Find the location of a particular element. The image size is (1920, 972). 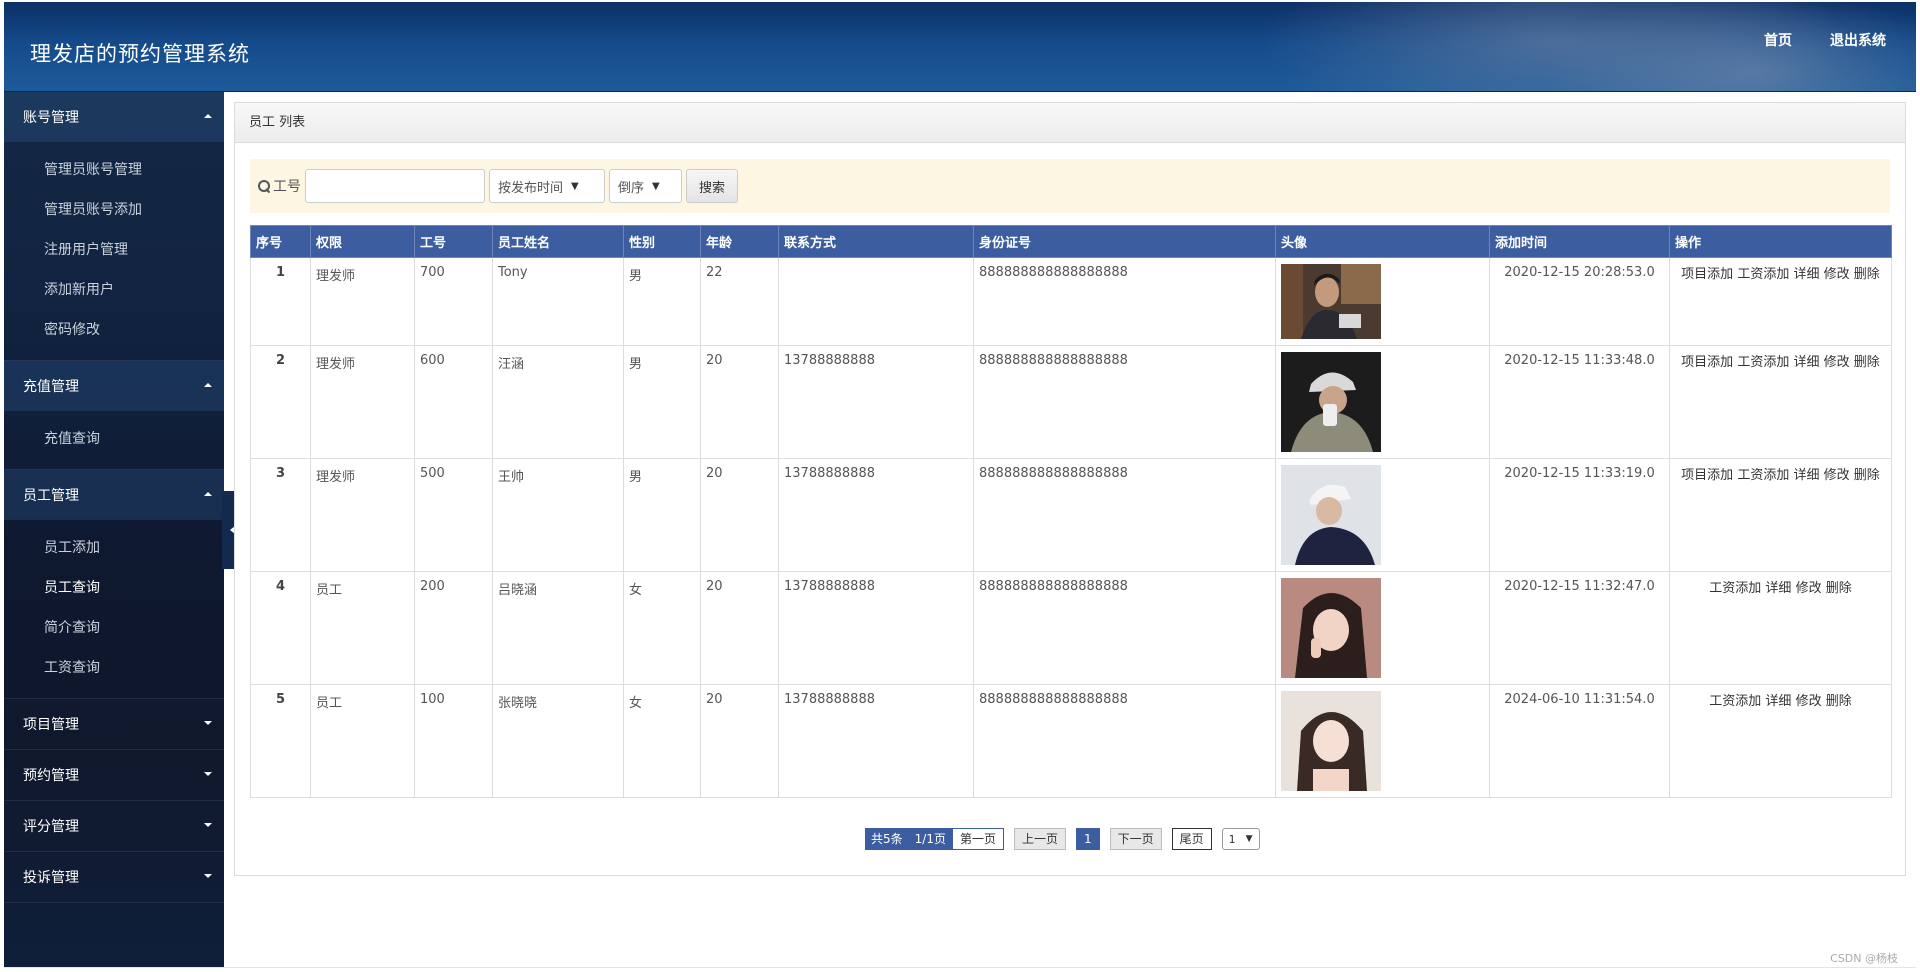

last-page-button: 尾页 is located at coordinates (1191, 839).